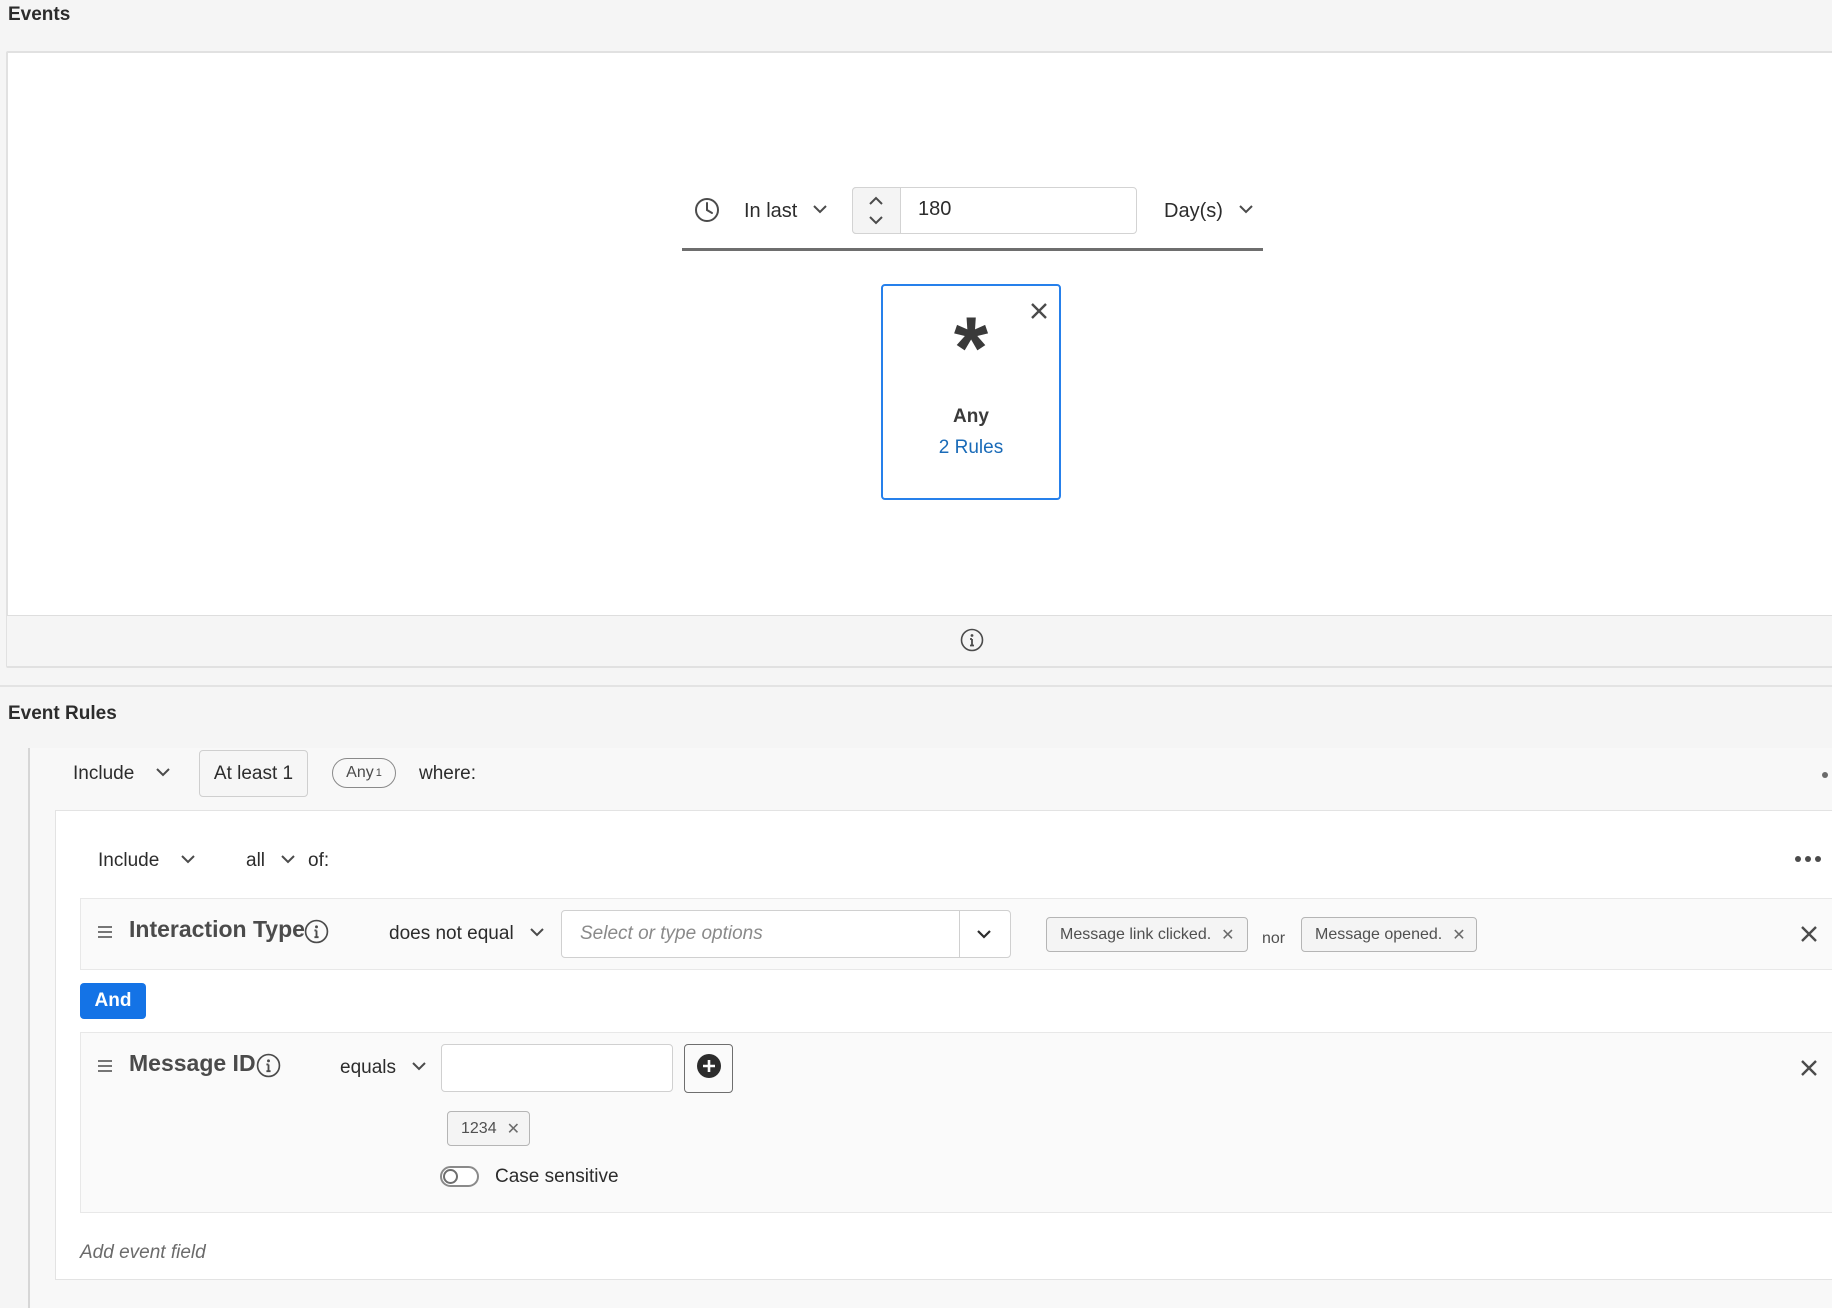  What do you see at coordinates (971, 347) in the screenshot?
I see `asterisk-icon: *` at bounding box center [971, 347].